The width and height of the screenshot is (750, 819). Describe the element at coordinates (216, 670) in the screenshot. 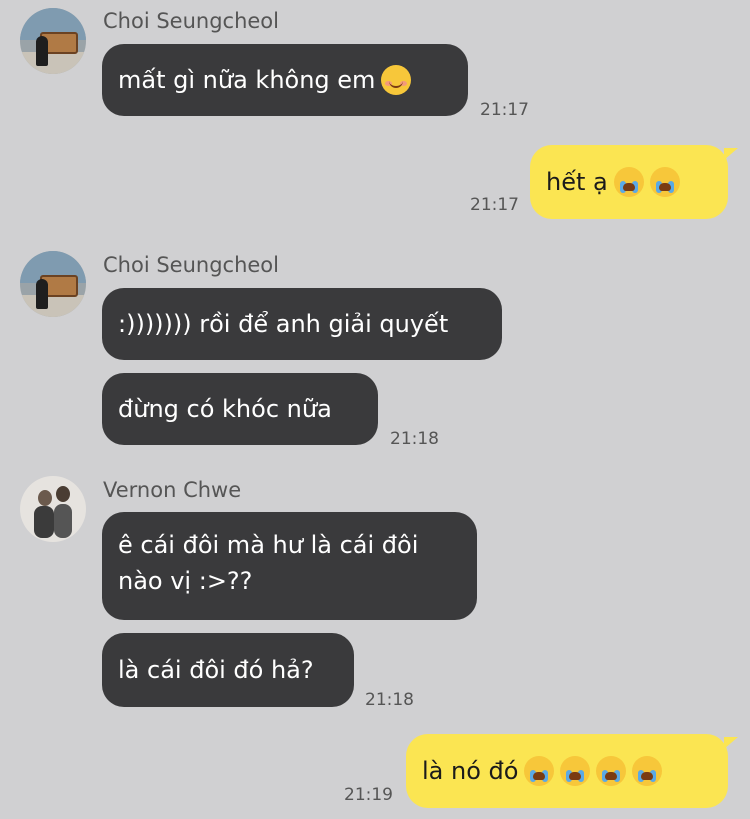

I see `message-text: là cái đôi đó hả?` at that location.